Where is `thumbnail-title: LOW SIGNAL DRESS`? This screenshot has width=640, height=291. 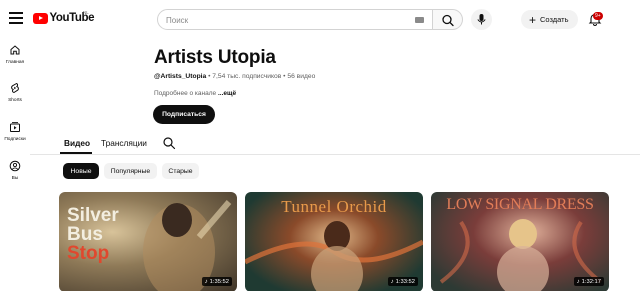
thumbnail-title: LOW SIGNAL DRESS is located at coordinates (520, 204).